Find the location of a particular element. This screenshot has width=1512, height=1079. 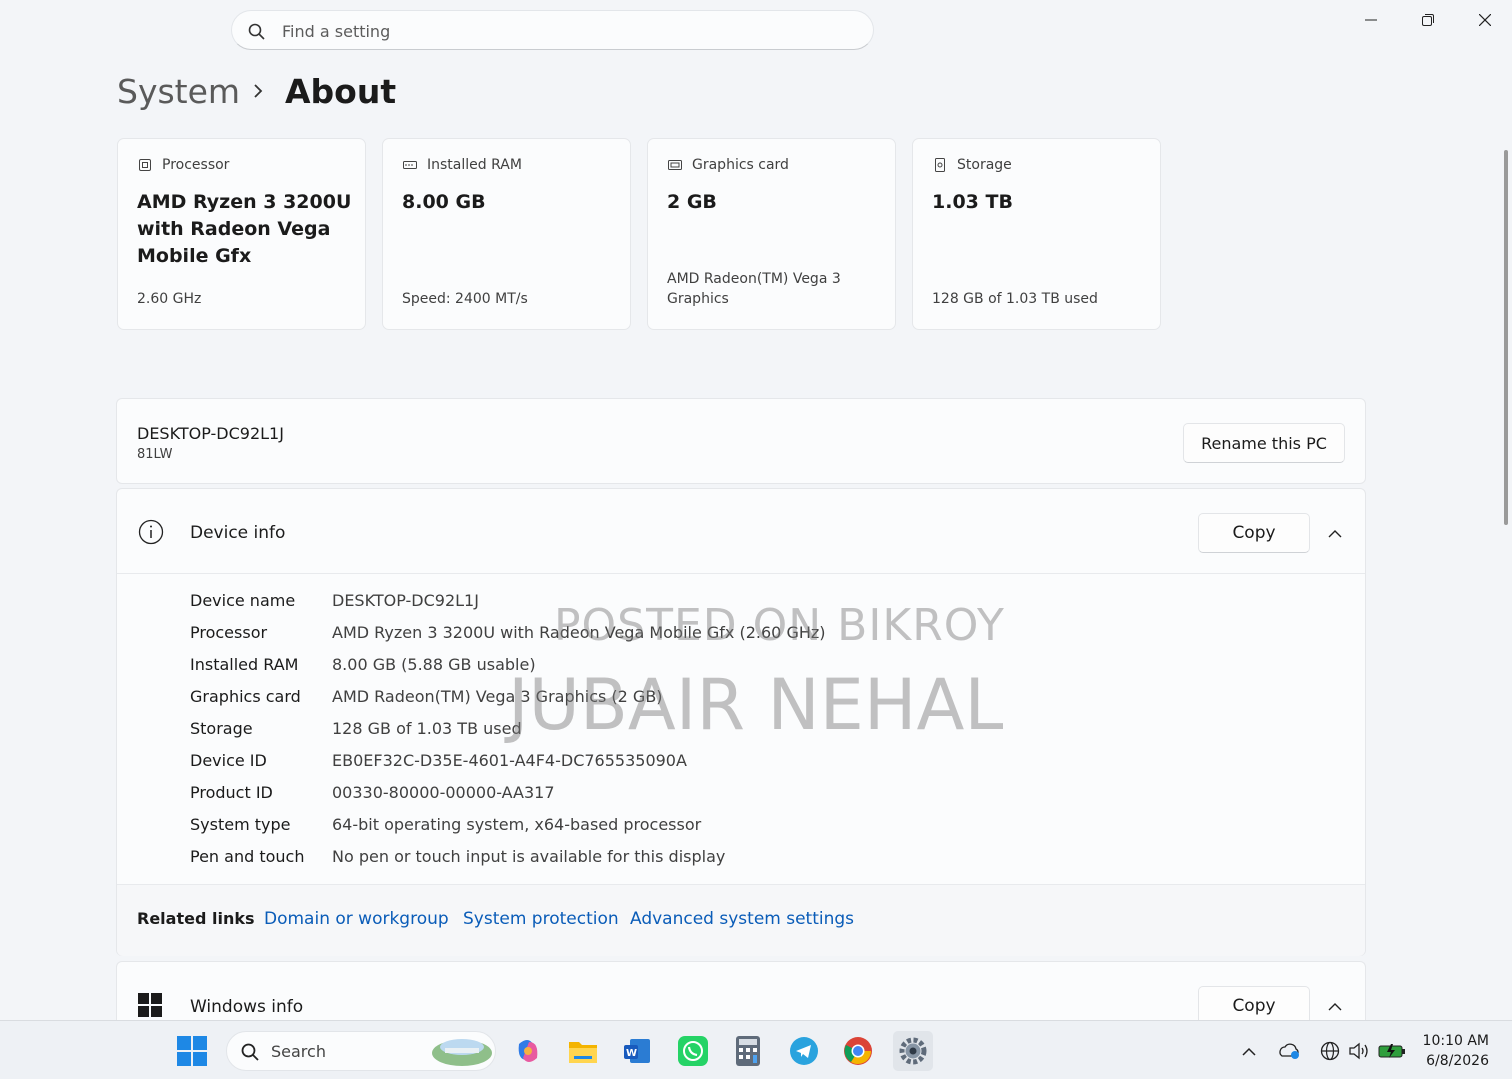

ram-icon is located at coordinates (410, 165).